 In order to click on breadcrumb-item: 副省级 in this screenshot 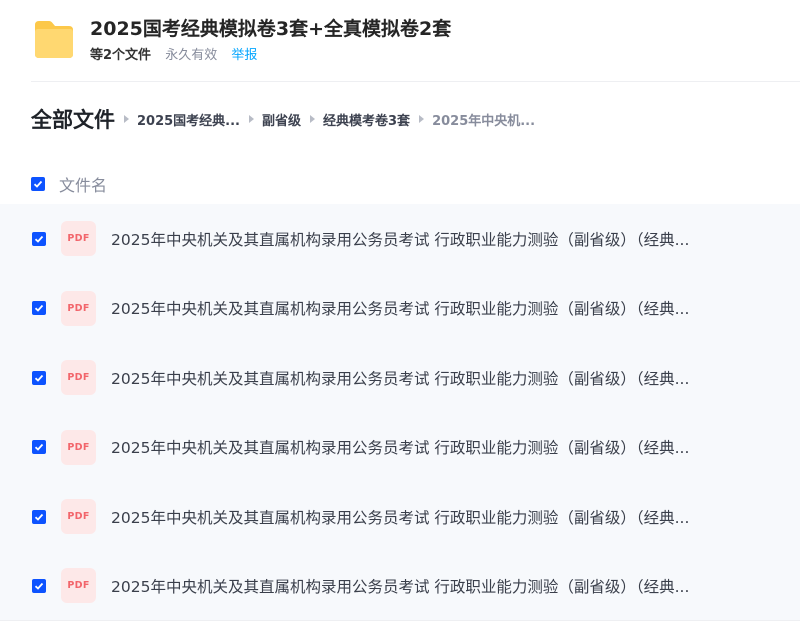, I will do `click(281, 119)`.